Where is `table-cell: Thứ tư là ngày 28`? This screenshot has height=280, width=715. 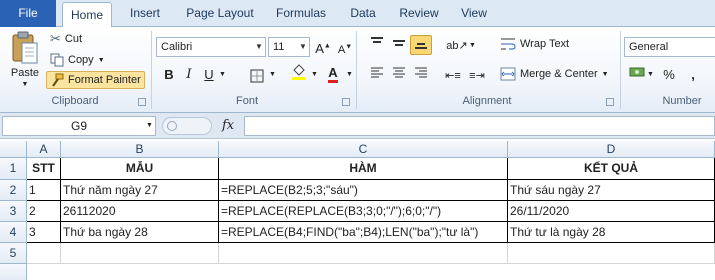 table-cell: Thứ tư là ngày 28 is located at coordinates (611, 232).